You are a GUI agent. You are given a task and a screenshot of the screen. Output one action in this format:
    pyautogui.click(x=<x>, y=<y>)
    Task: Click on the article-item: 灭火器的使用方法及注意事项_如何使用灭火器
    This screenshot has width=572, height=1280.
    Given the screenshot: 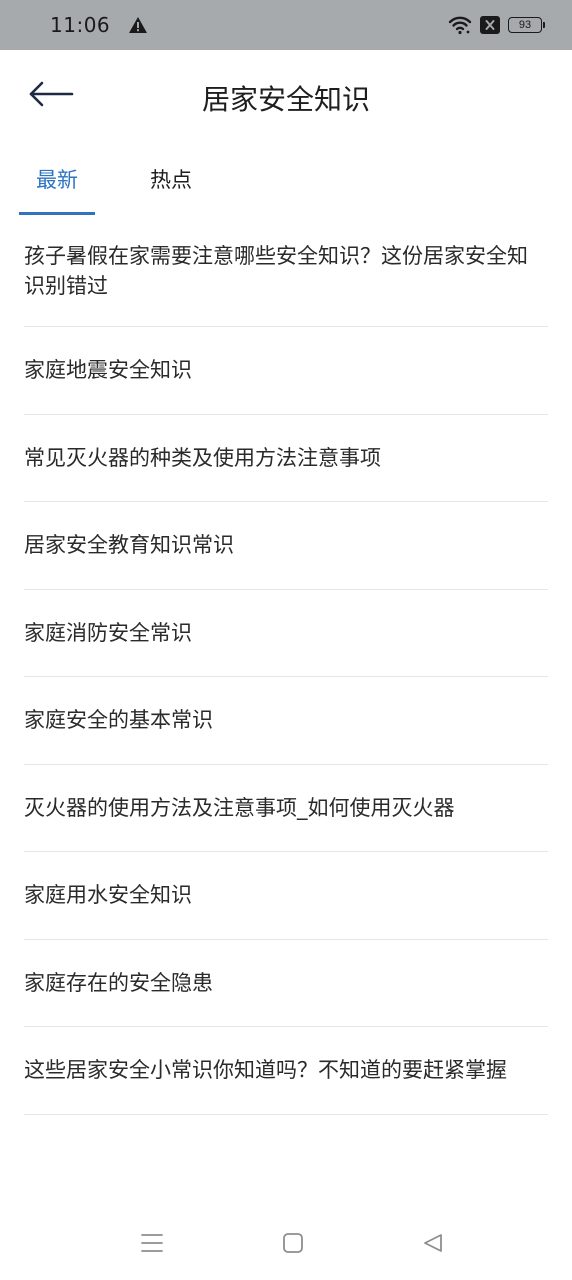 What is the action you would take?
    pyautogui.click(x=286, y=808)
    